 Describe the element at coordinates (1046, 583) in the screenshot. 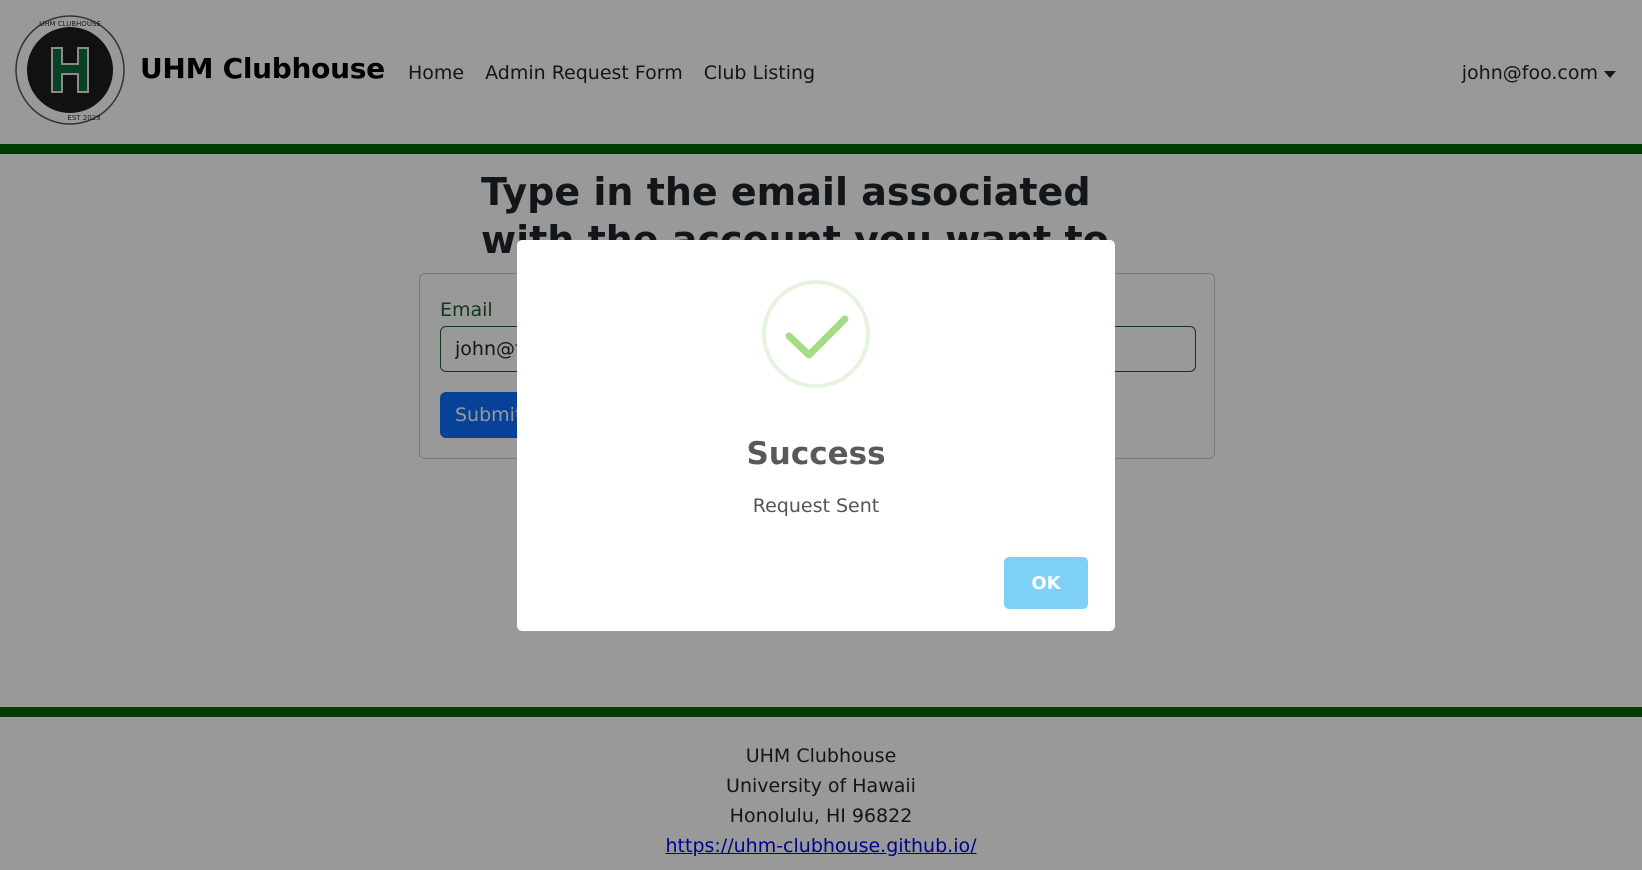

I see `ok-button: OK` at that location.